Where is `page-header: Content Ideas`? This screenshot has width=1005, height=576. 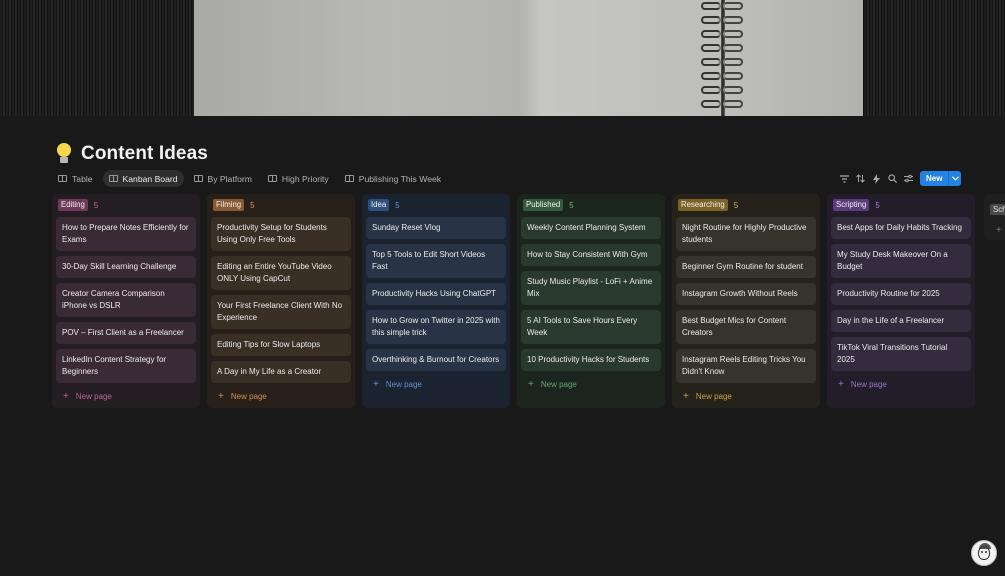 page-header: Content Ideas is located at coordinates (131, 154).